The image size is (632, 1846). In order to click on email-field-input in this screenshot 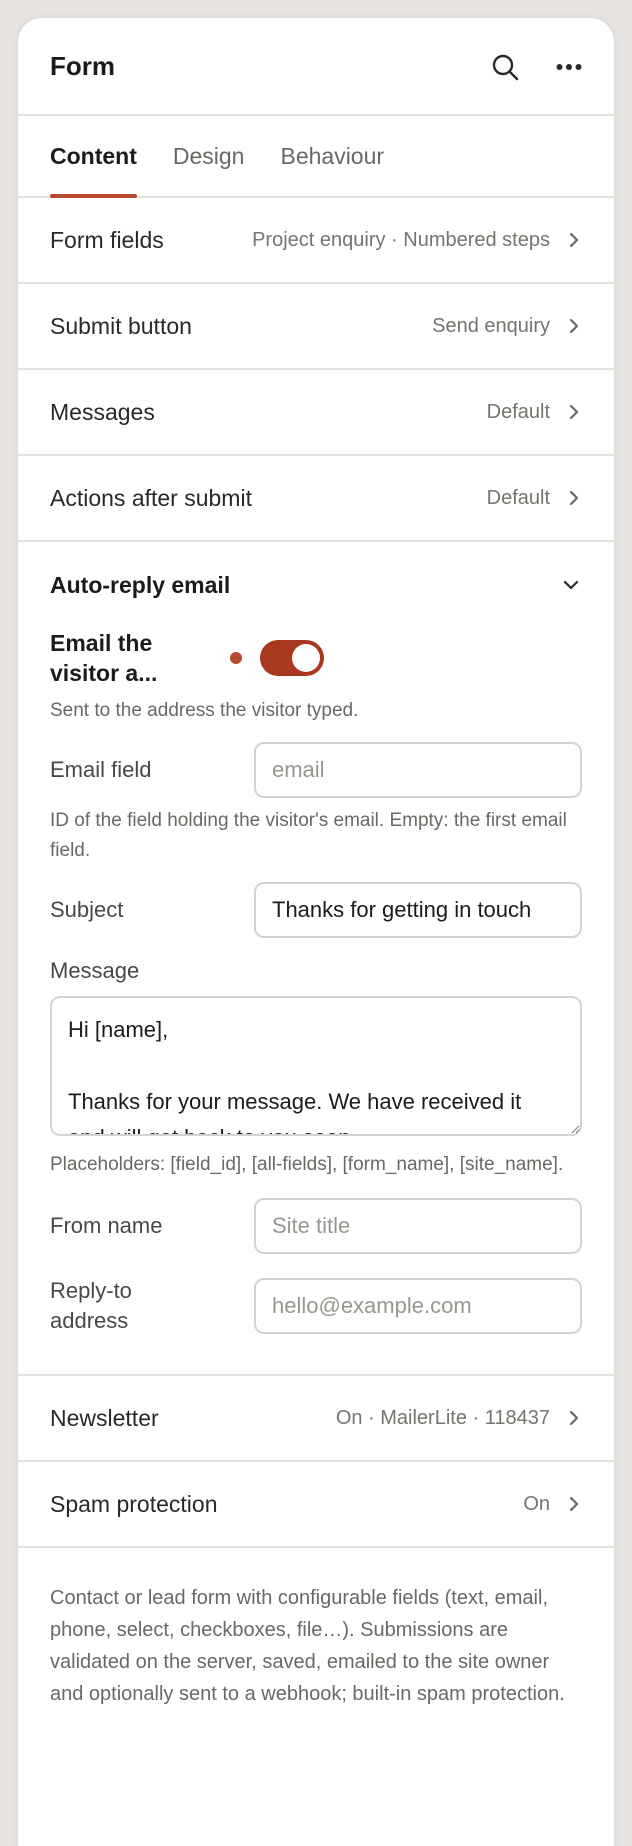, I will do `click(418, 770)`.